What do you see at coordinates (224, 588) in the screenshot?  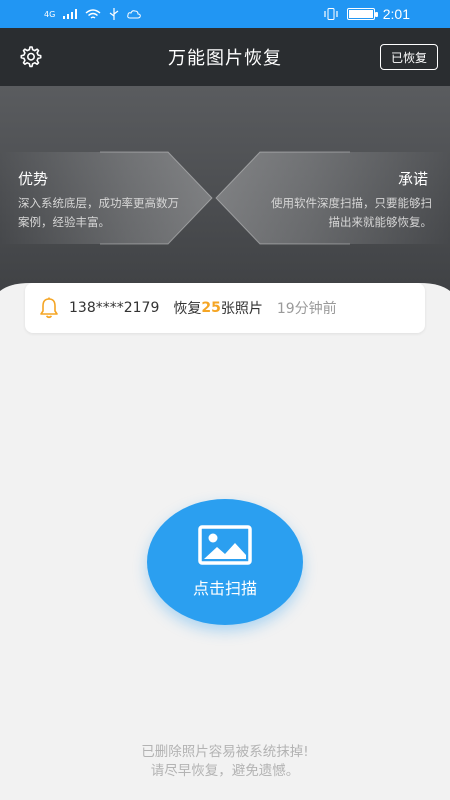 I see `scan-label: 点击扫描` at bounding box center [224, 588].